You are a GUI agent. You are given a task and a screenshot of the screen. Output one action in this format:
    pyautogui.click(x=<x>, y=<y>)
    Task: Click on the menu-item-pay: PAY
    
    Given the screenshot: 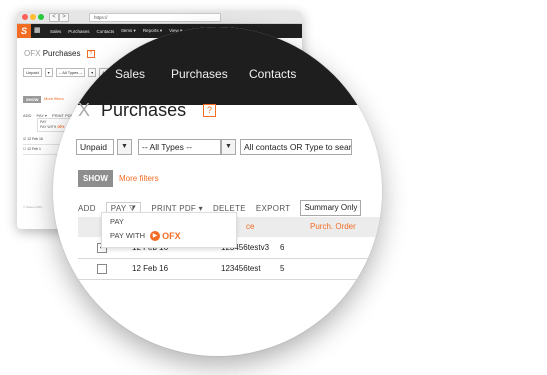 What is the action you would take?
    pyautogui.click(x=117, y=221)
    